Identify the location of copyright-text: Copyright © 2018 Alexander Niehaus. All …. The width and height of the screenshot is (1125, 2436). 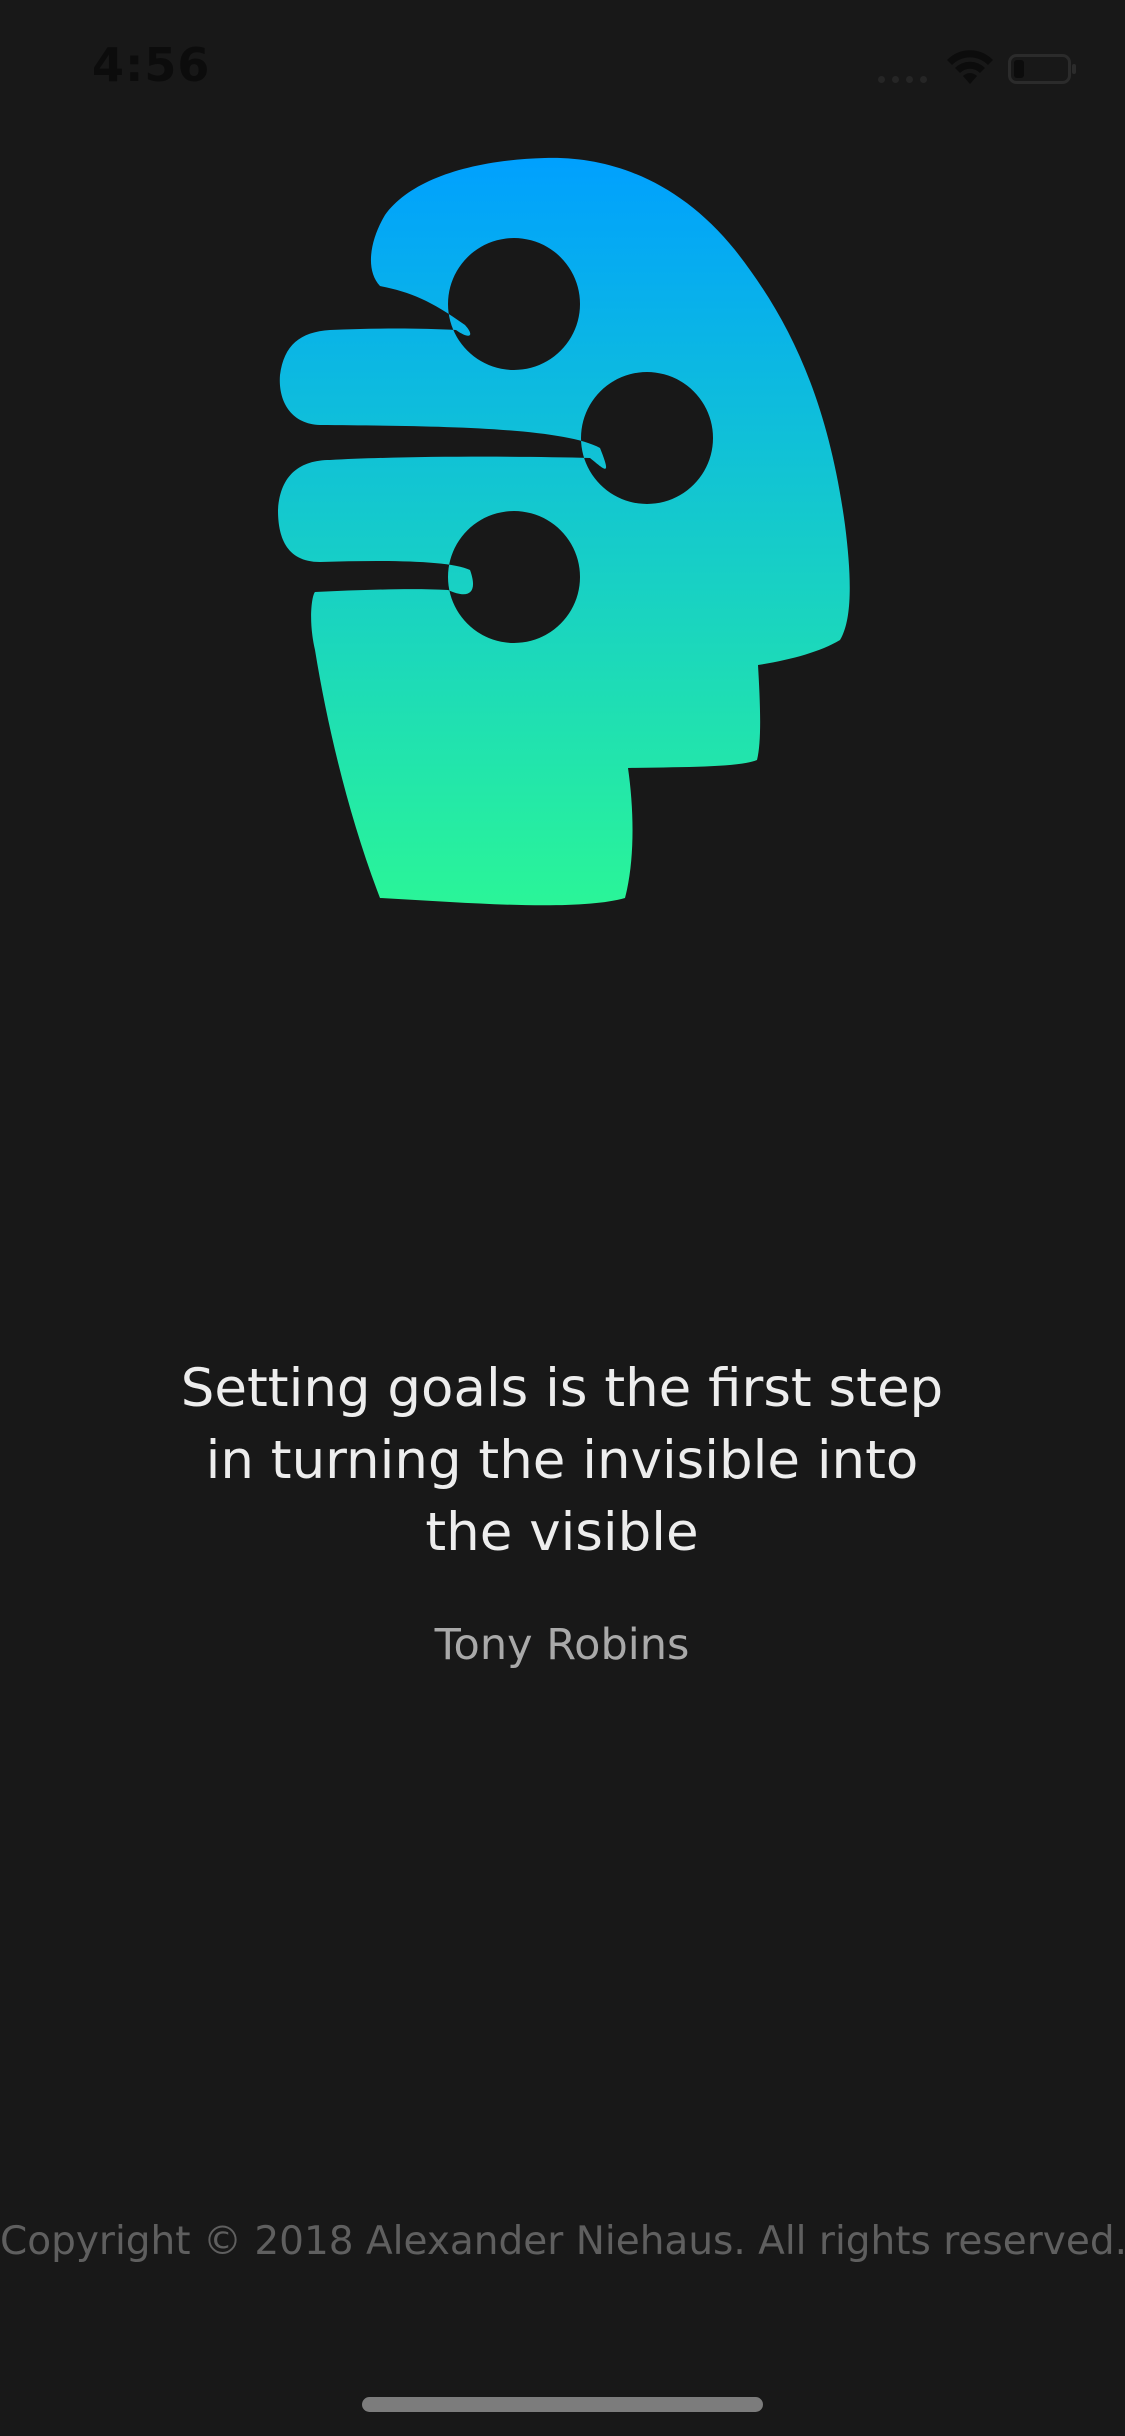
(562, 2241).